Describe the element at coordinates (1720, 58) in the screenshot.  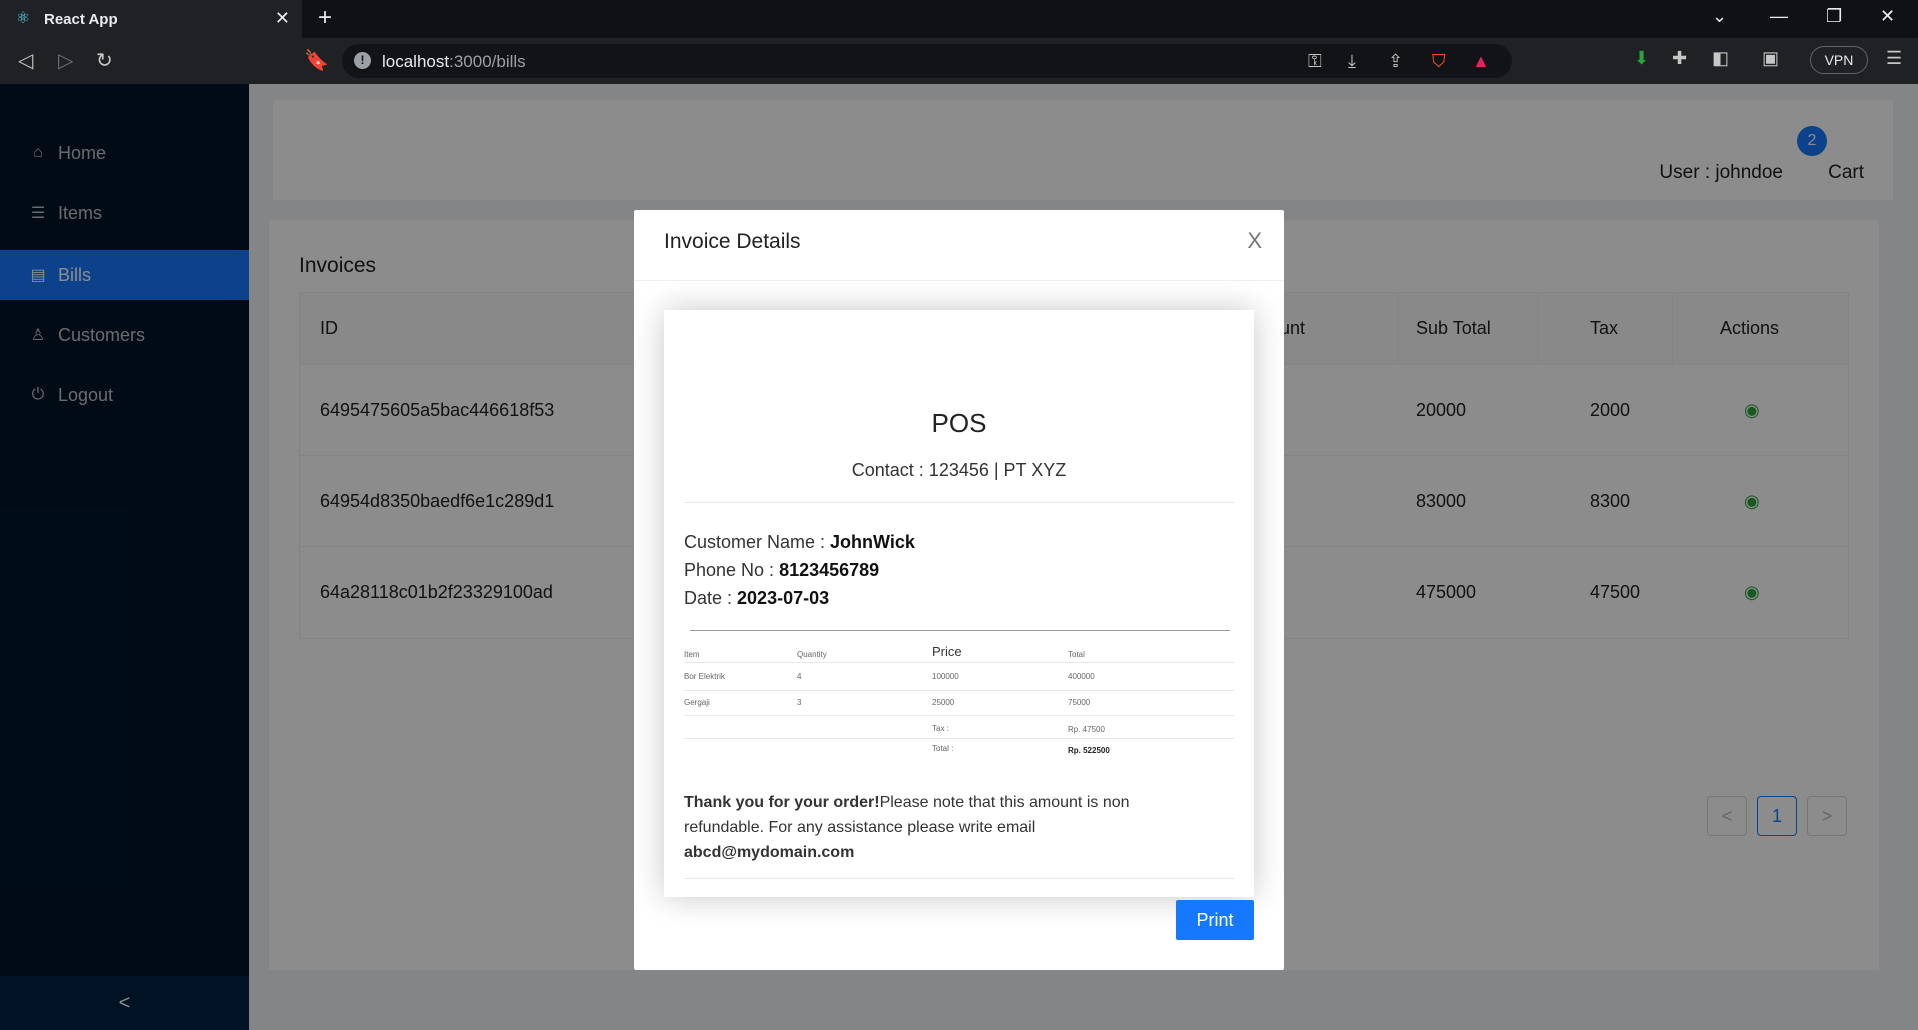
I see `sidebar-icon: ◧` at that location.